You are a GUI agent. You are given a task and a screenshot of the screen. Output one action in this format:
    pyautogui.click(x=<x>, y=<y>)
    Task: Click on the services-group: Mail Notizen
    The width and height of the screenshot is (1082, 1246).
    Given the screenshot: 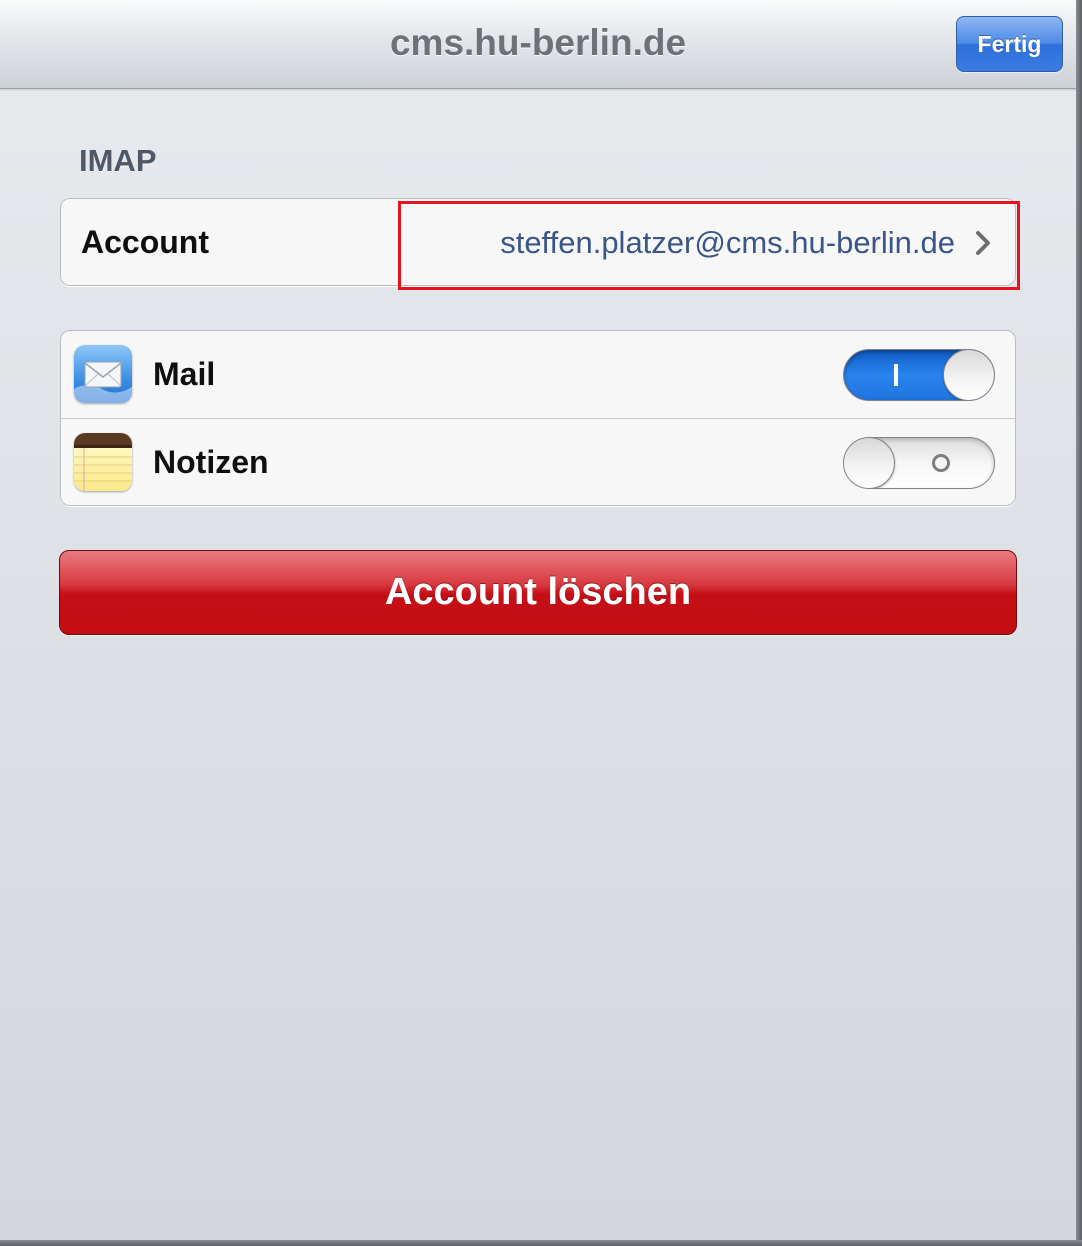 What is the action you would take?
    pyautogui.click(x=538, y=418)
    